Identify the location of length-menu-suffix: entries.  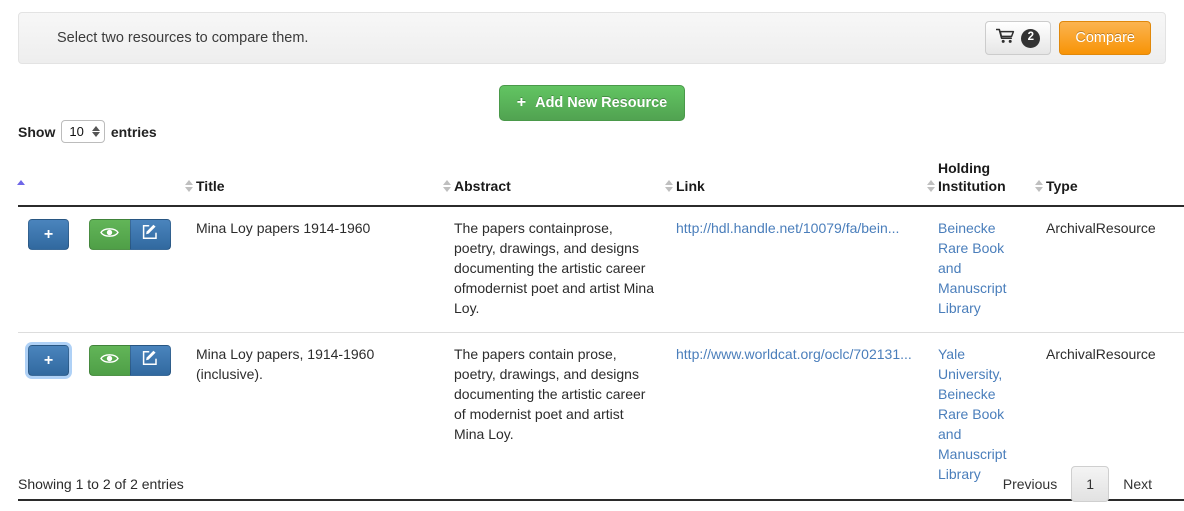
(133, 131).